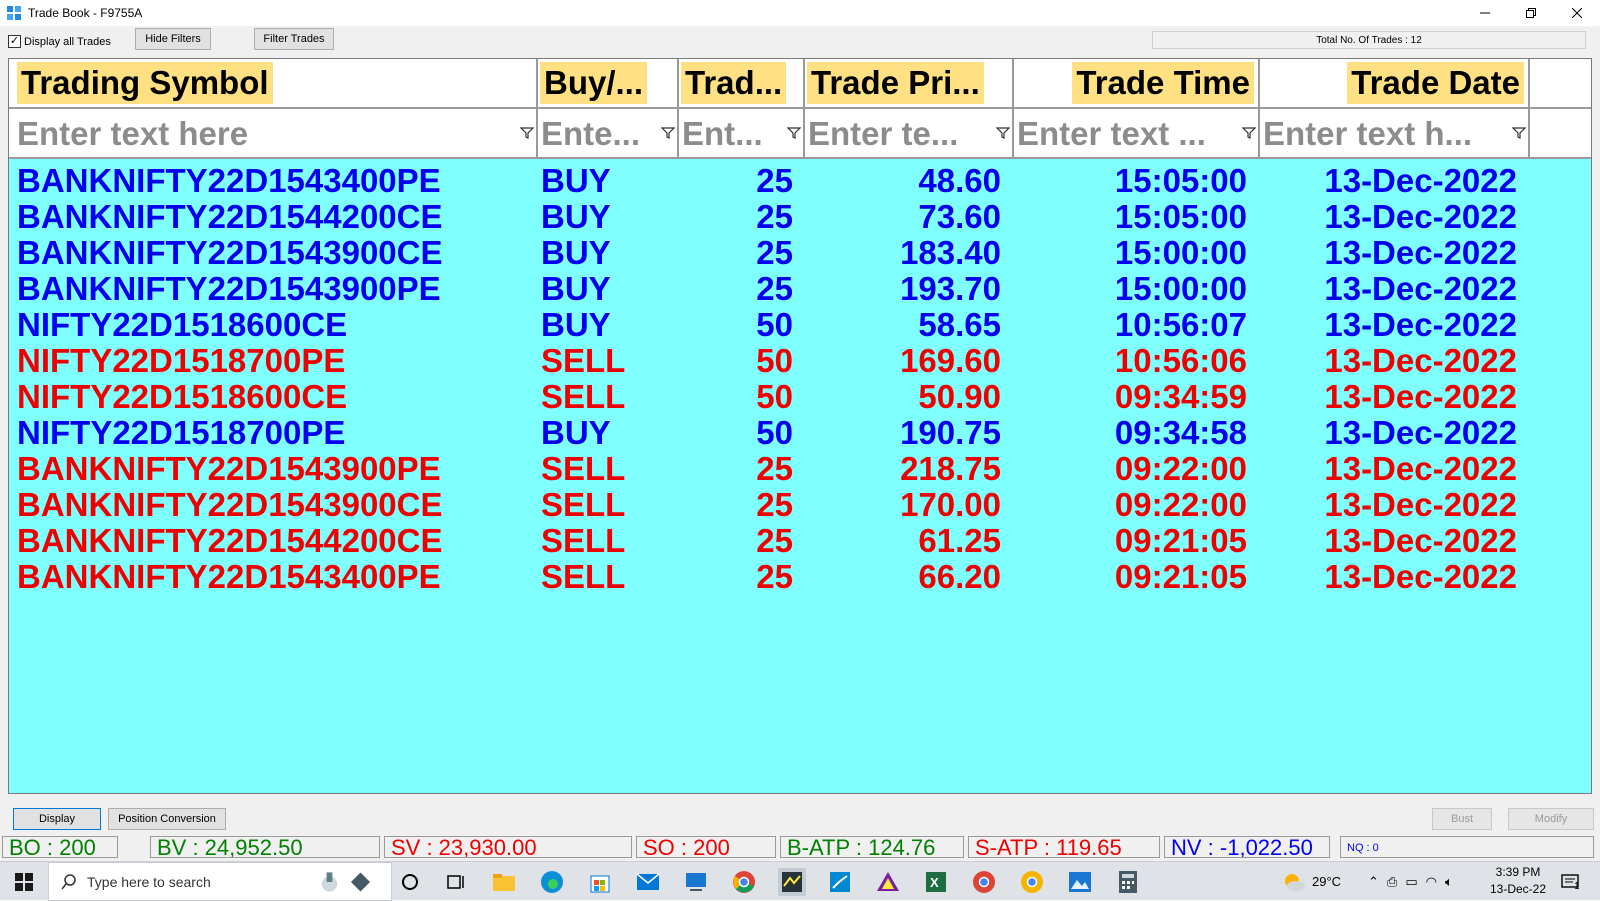  What do you see at coordinates (1180, 324) in the screenshot?
I see `cell-time: 10:56:07` at bounding box center [1180, 324].